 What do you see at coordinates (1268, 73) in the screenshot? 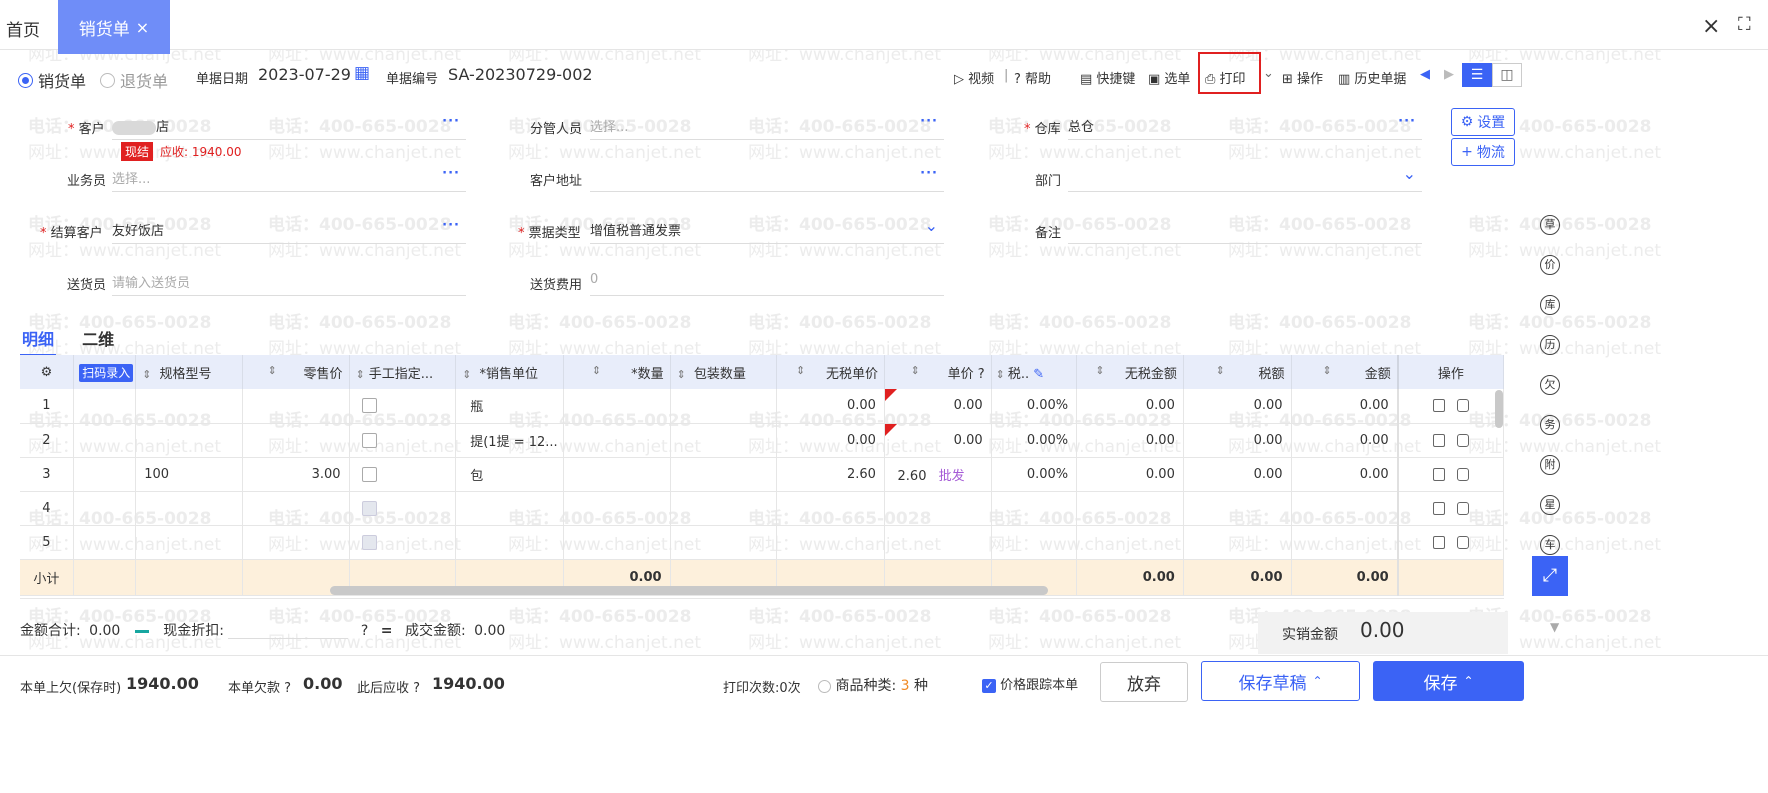
I see `print-dropdown-icon: ⌄` at bounding box center [1268, 73].